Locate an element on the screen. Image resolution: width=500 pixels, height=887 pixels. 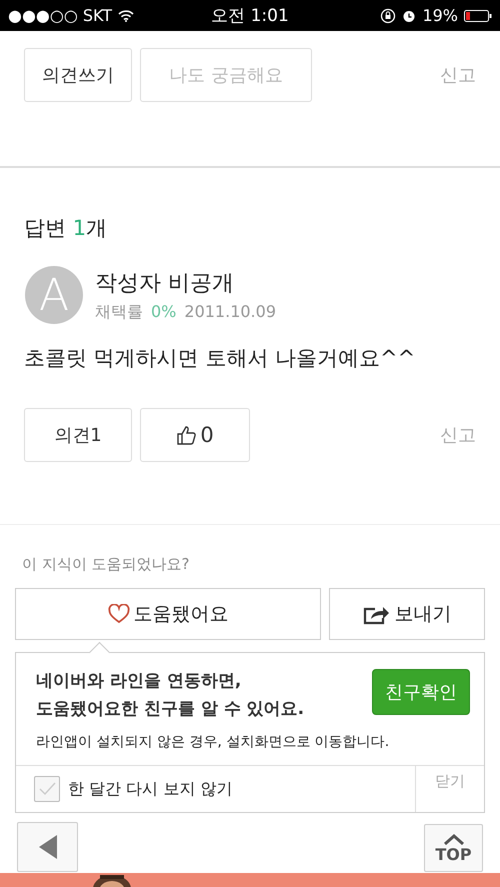
alarm-clock-icon is located at coordinates (409, 15).